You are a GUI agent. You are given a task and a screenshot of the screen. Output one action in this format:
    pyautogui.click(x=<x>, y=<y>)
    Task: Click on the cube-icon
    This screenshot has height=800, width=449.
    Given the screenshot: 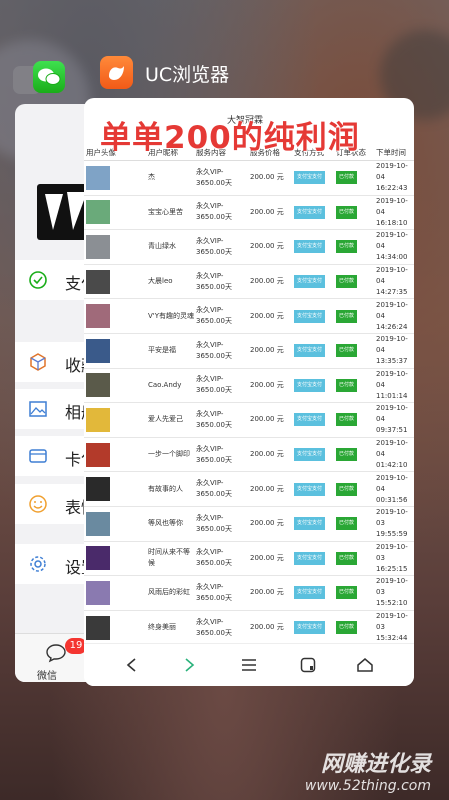 What is the action you would take?
    pyautogui.click(x=38, y=362)
    